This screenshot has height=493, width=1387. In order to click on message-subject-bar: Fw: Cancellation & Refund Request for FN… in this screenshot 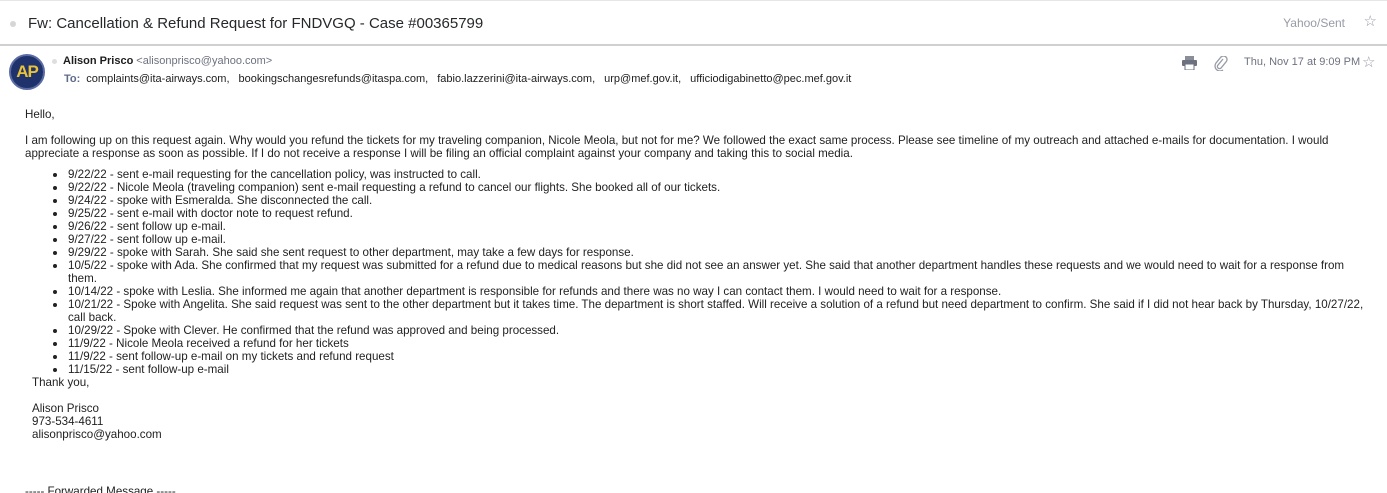, I will do `click(693, 23)`.